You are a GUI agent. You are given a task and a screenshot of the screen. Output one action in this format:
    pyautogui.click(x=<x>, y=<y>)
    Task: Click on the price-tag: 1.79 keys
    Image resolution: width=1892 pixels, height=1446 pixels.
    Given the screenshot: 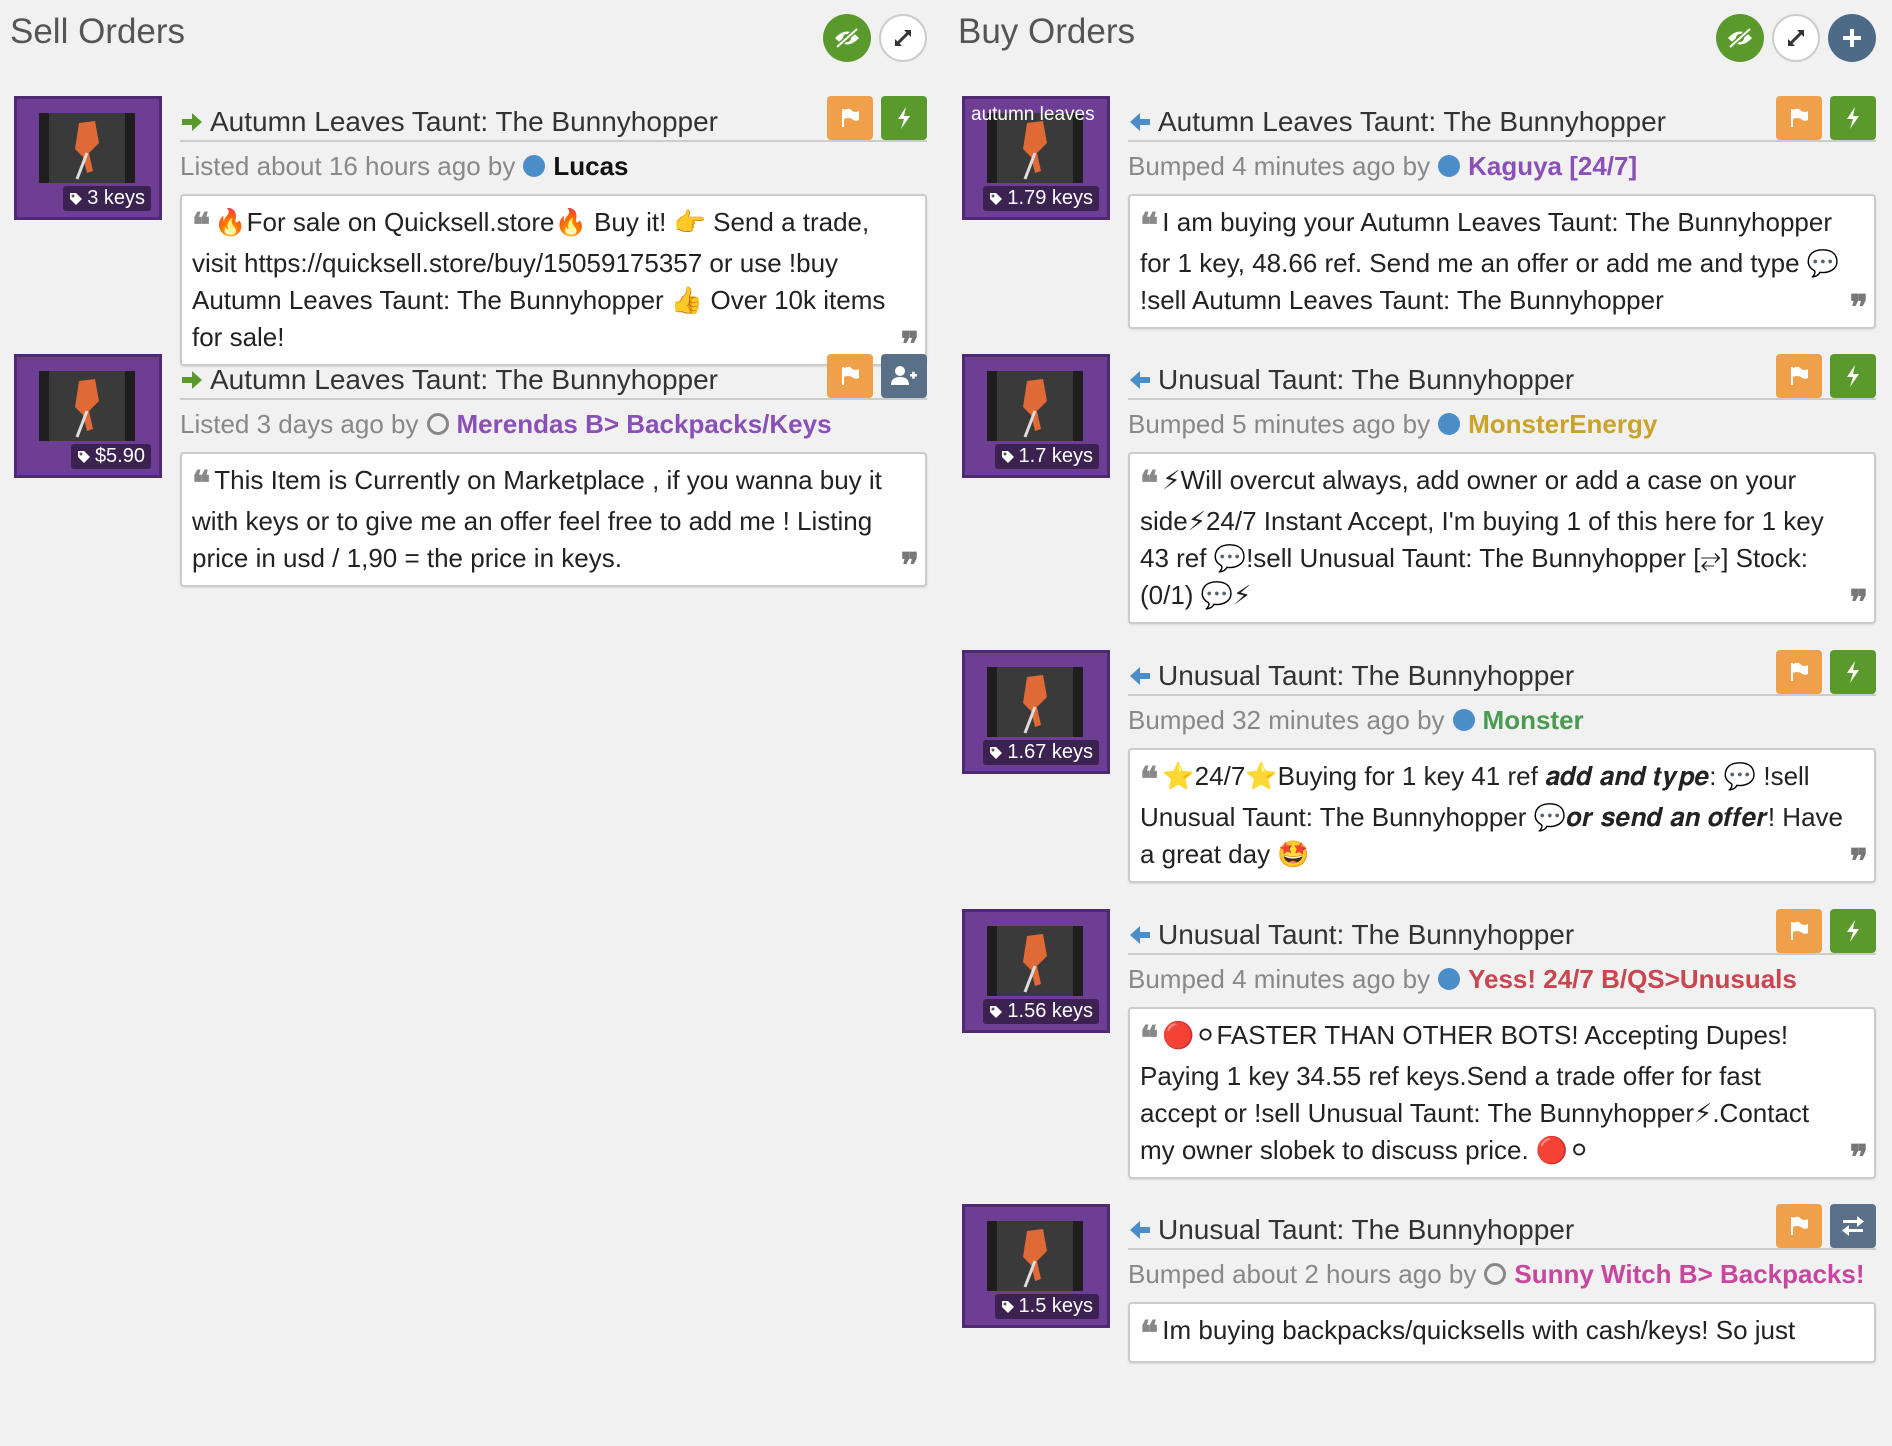 What is the action you would take?
    pyautogui.click(x=1041, y=198)
    